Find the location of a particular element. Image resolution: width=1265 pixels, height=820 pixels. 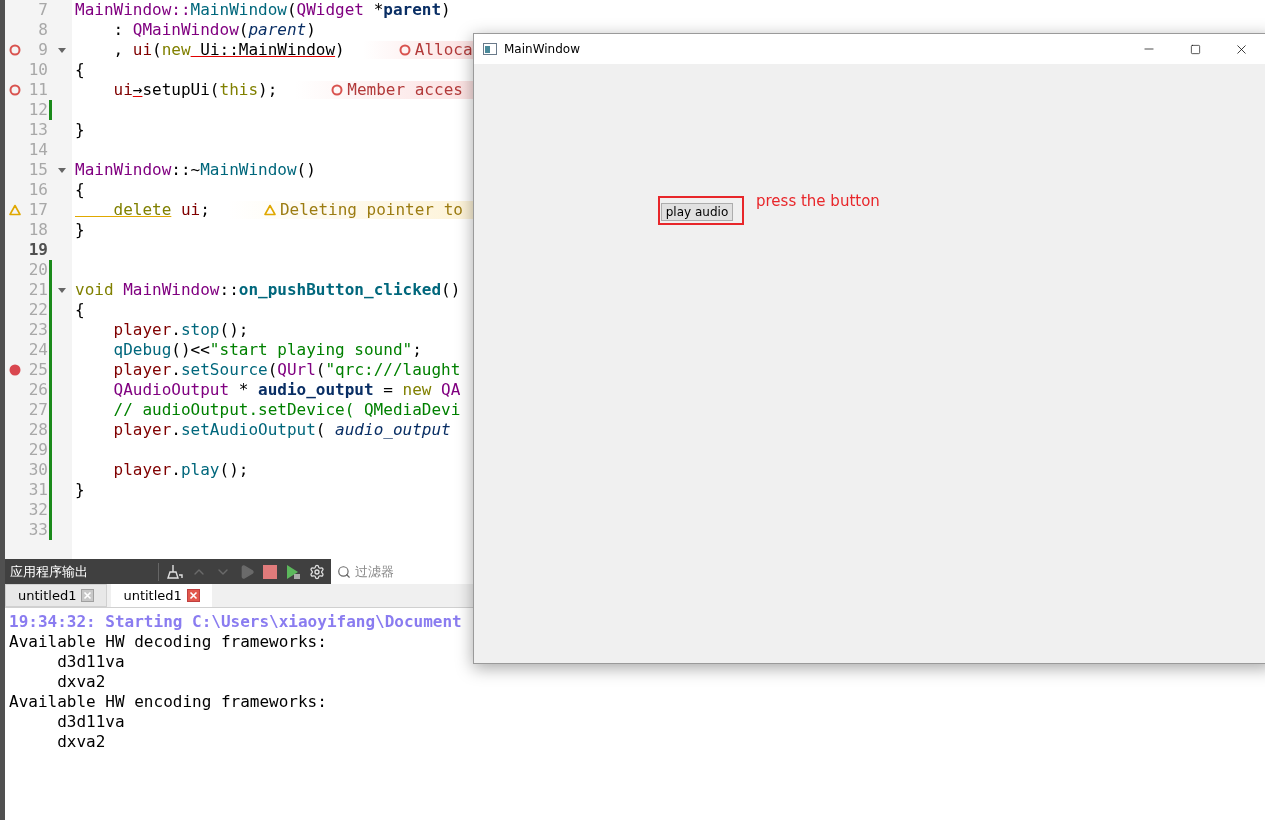

breakpoint-icon is located at coordinates (14, 370).